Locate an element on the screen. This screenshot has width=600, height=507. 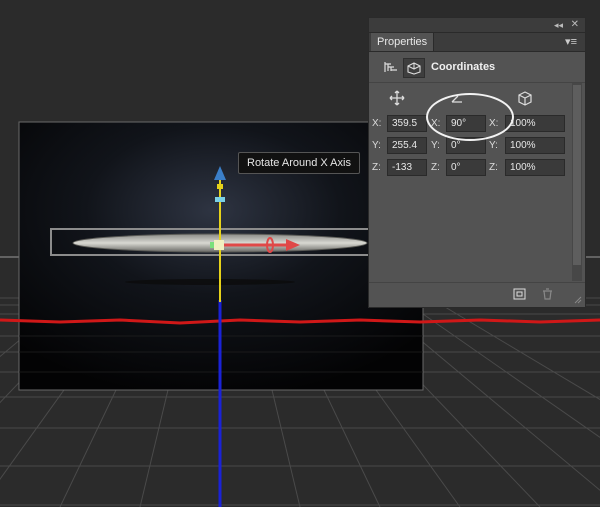
rot-x-field: 90° is located at coordinates (466, 123).